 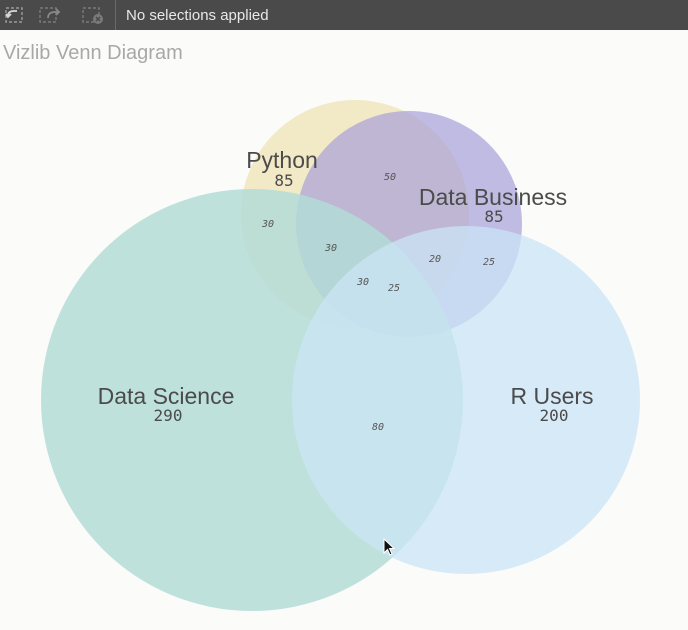 I want to click on mouse-cursor-icon, so click(x=389, y=547).